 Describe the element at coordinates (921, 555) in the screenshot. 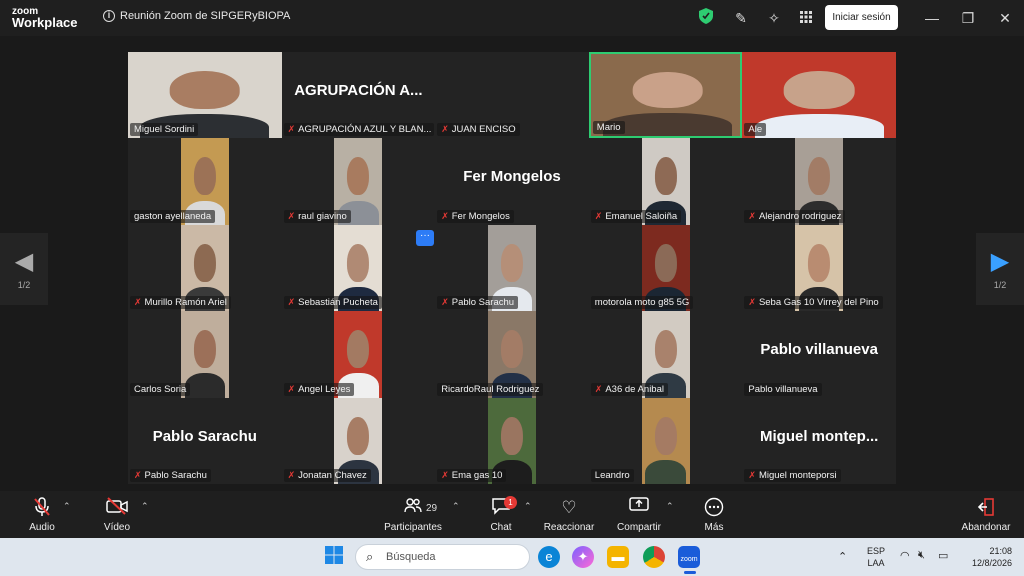

I see `volume-muted-icon: 🔇︎` at that location.